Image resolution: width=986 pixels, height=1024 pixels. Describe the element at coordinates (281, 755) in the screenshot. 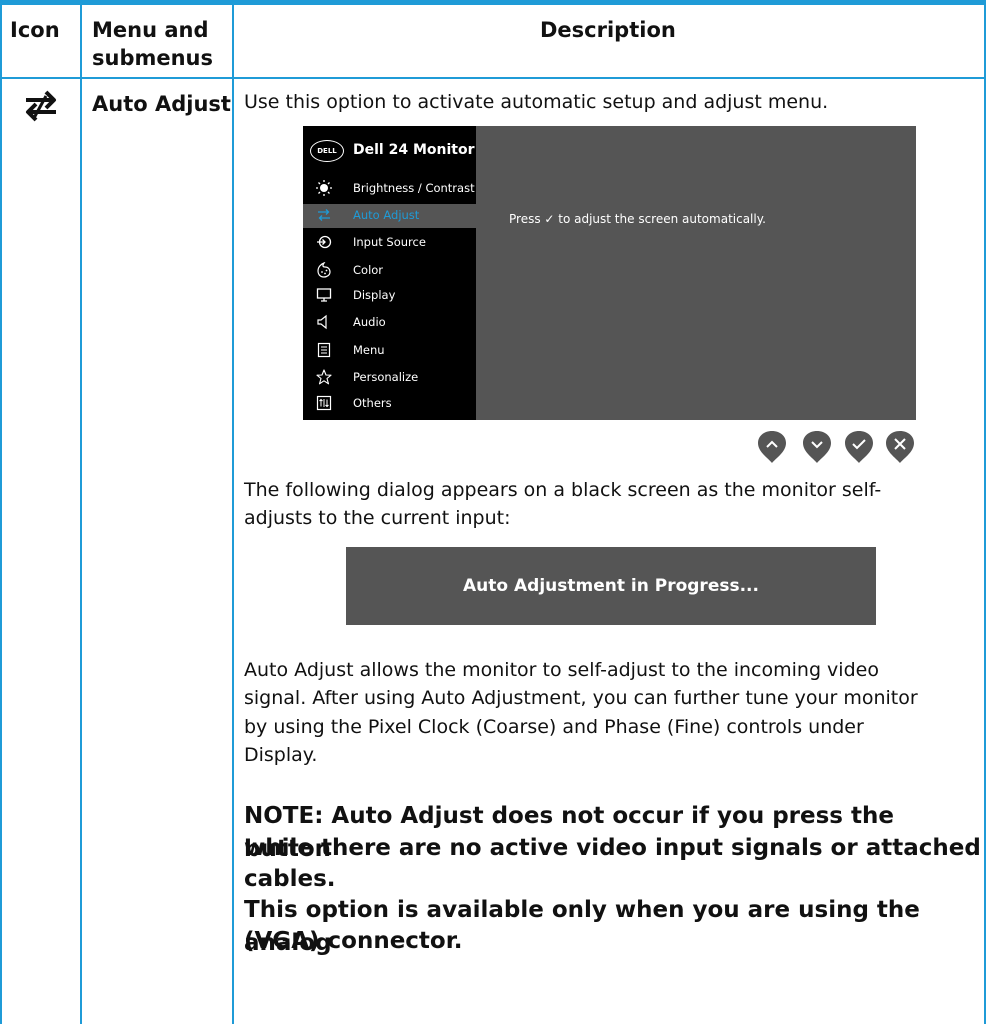

I see `para-line4: Display.` at that location.